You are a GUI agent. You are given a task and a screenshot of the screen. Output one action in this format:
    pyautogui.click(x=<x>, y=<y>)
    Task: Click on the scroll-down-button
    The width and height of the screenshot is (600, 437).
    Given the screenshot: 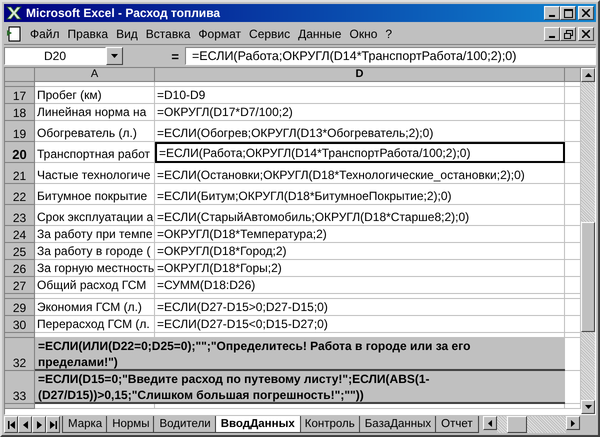 What is the action you would take?
    pyautogui.click(x=588, y=407)
    